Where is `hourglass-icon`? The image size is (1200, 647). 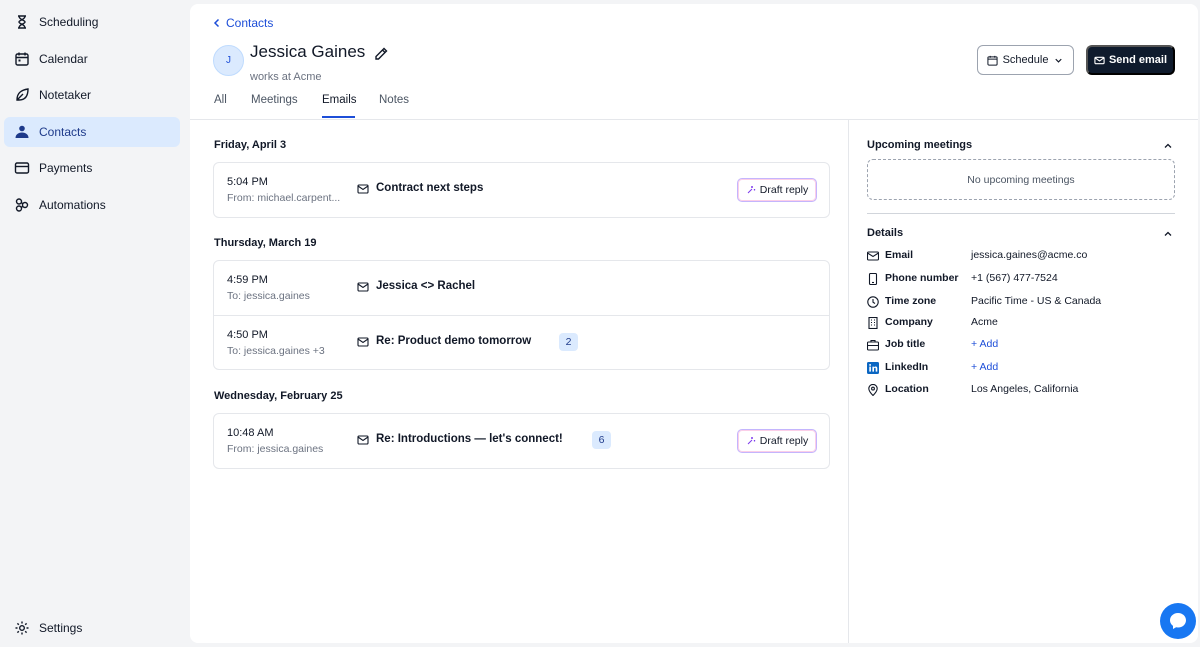 hourglass-icon is located at coordinates (22, 22).